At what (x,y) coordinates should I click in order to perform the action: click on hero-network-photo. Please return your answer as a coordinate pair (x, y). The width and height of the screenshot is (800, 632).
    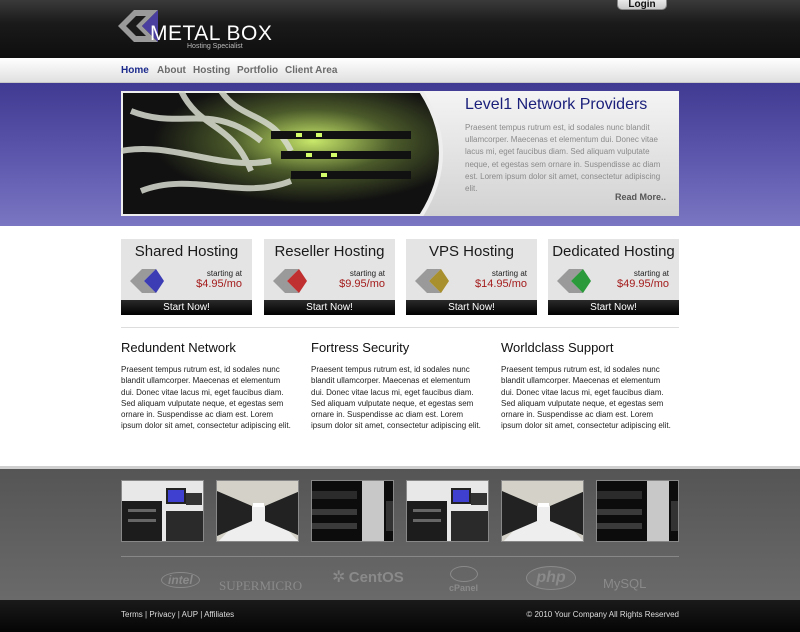
    Looking at the image, I should click on (282, 153).